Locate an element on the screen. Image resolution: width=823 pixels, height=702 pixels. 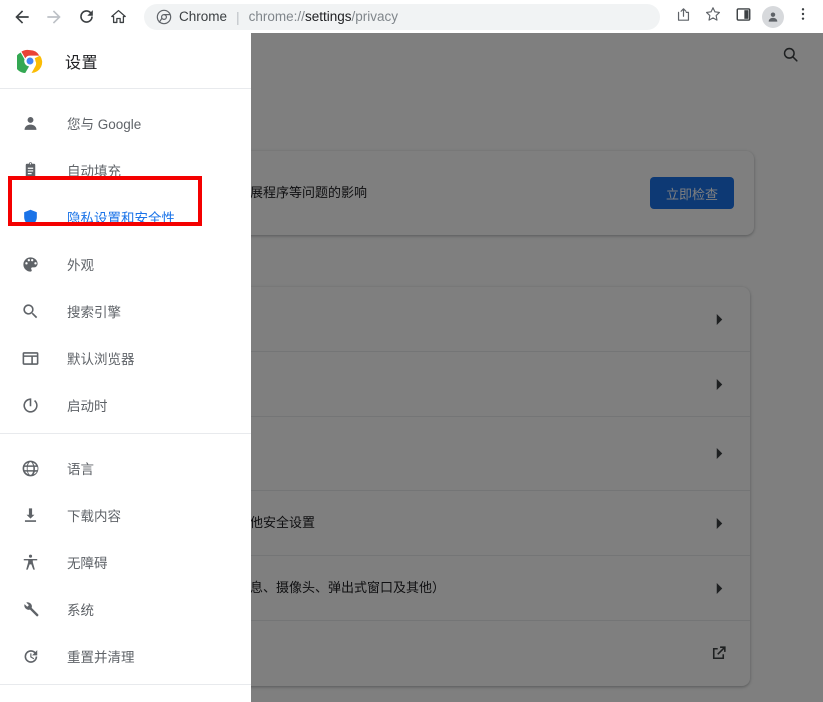
sidebar-item-shield: 隐私设置和安全性 is located at coordinates (125, 217).